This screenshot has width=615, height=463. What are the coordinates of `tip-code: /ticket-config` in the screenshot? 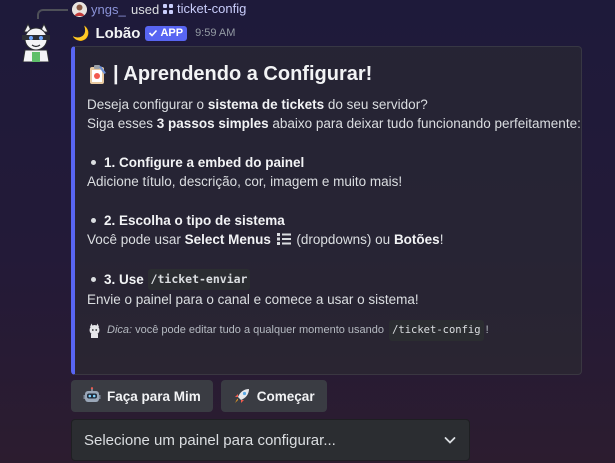 It's located at (436, 330).